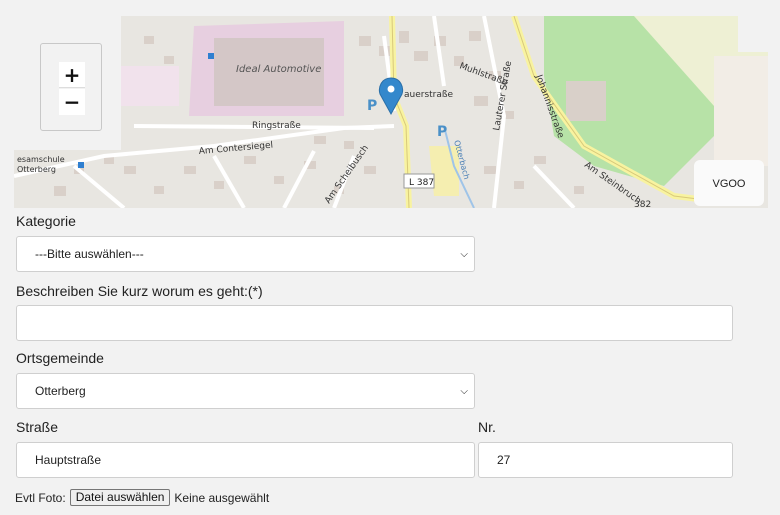  Describe the element at coordinates (41, 159) in the screenshot. I see `map-label-esamschule: esamschule` at that location.